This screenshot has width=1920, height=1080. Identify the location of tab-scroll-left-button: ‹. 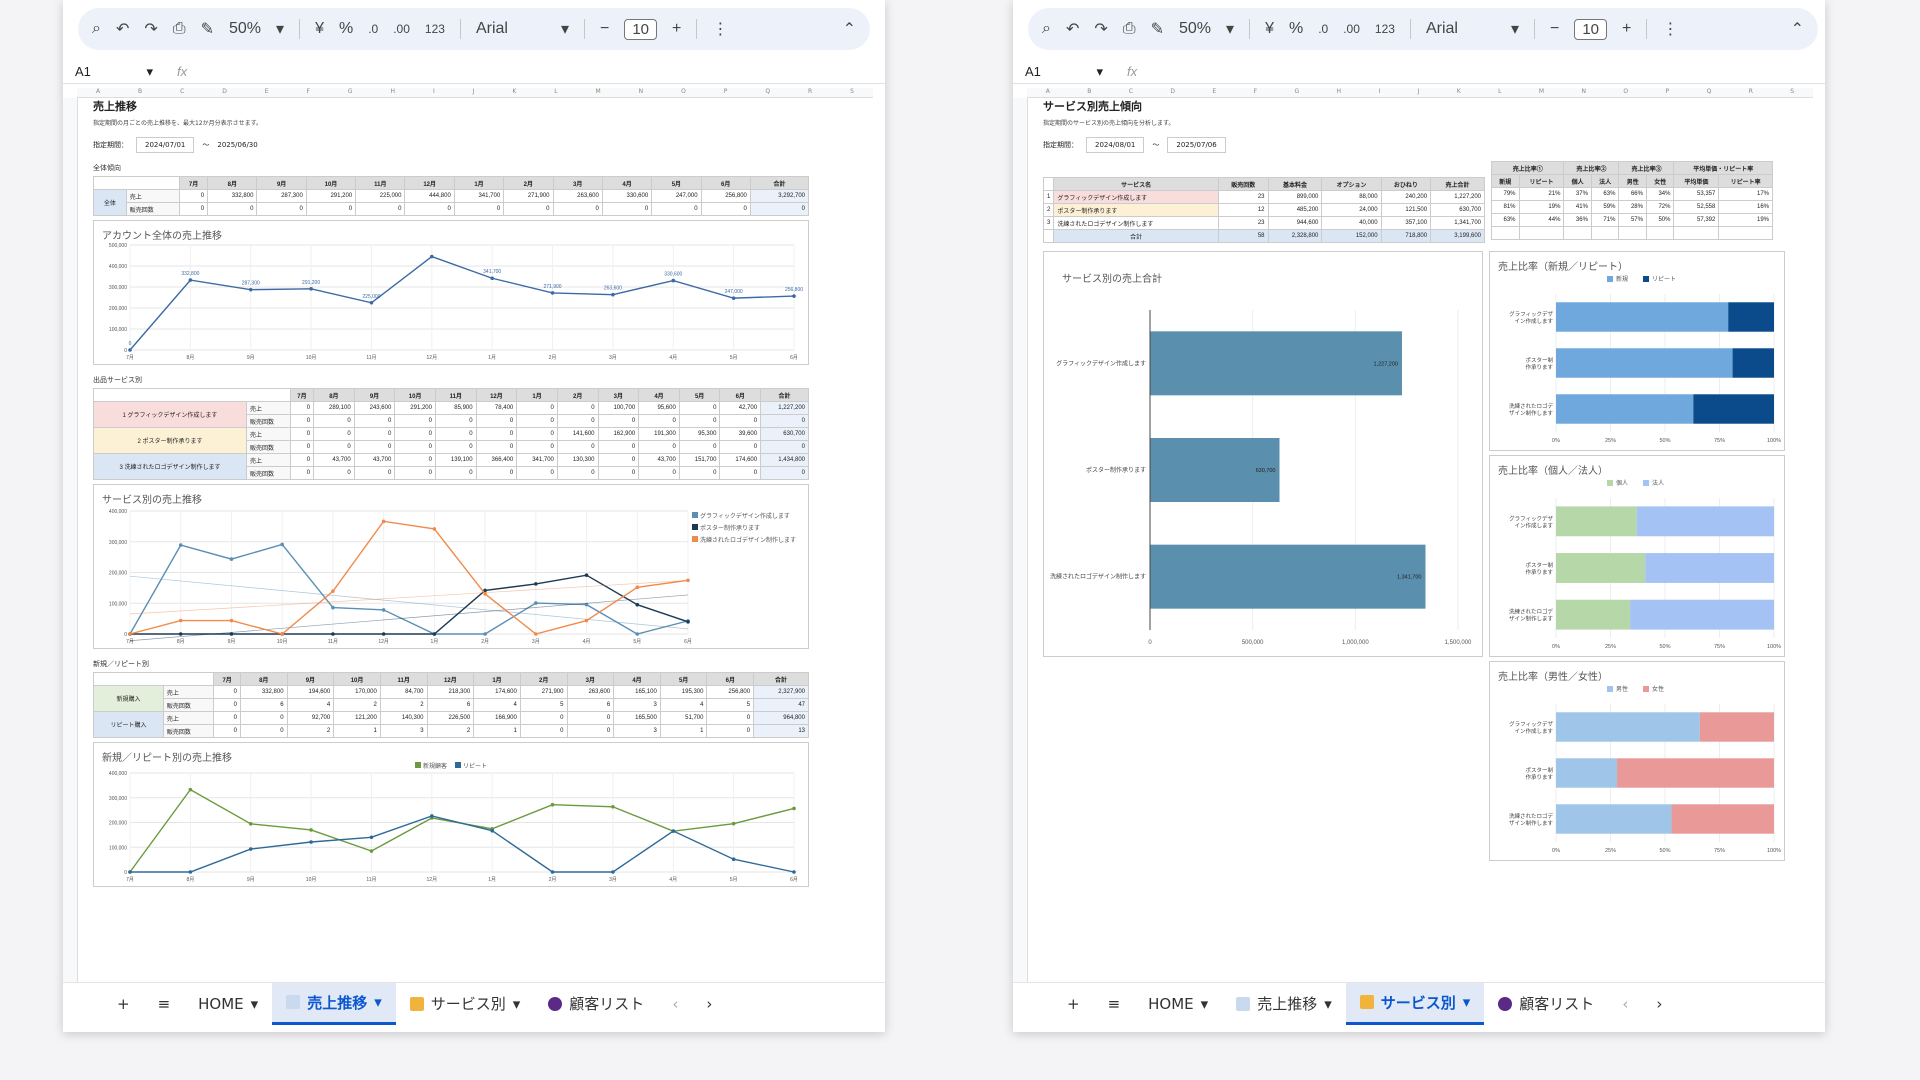
(675, 1004).